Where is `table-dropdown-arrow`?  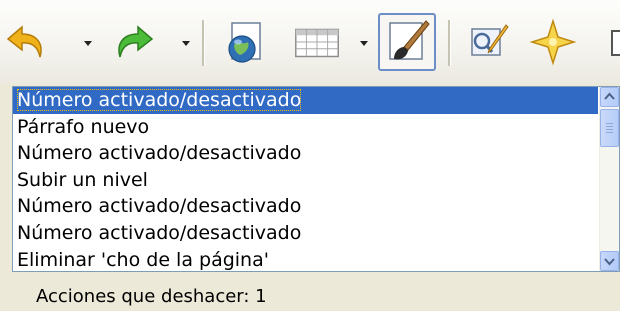 table-dropdown-arrow is located at coordinates (364, 43).